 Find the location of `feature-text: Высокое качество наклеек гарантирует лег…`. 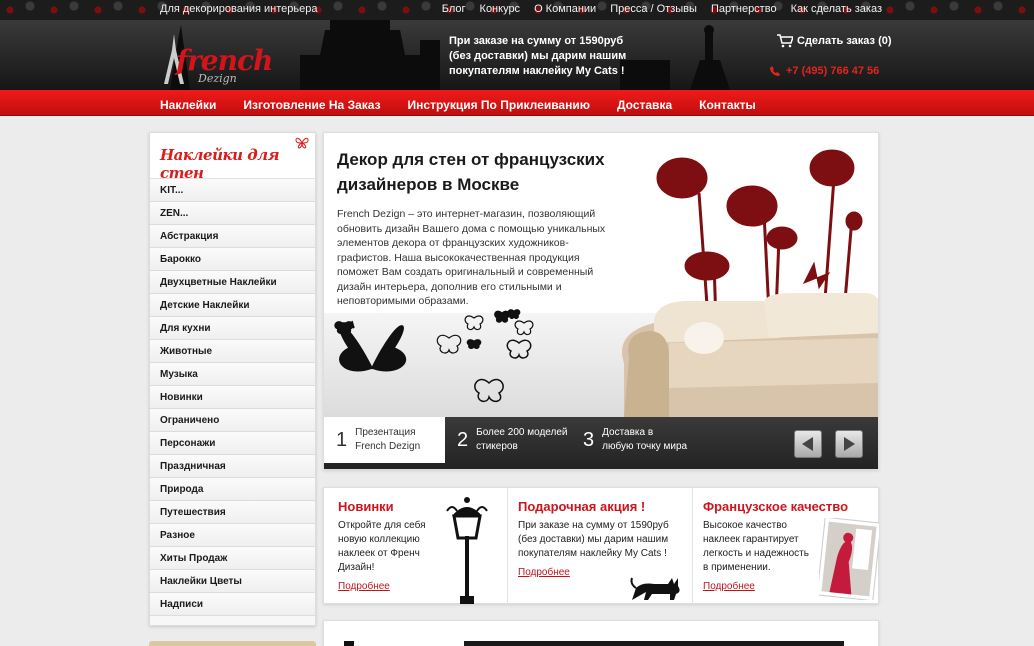

feature-text: Высокое качество наклеек гарантирует лег… is located at coordinates (756, 546).